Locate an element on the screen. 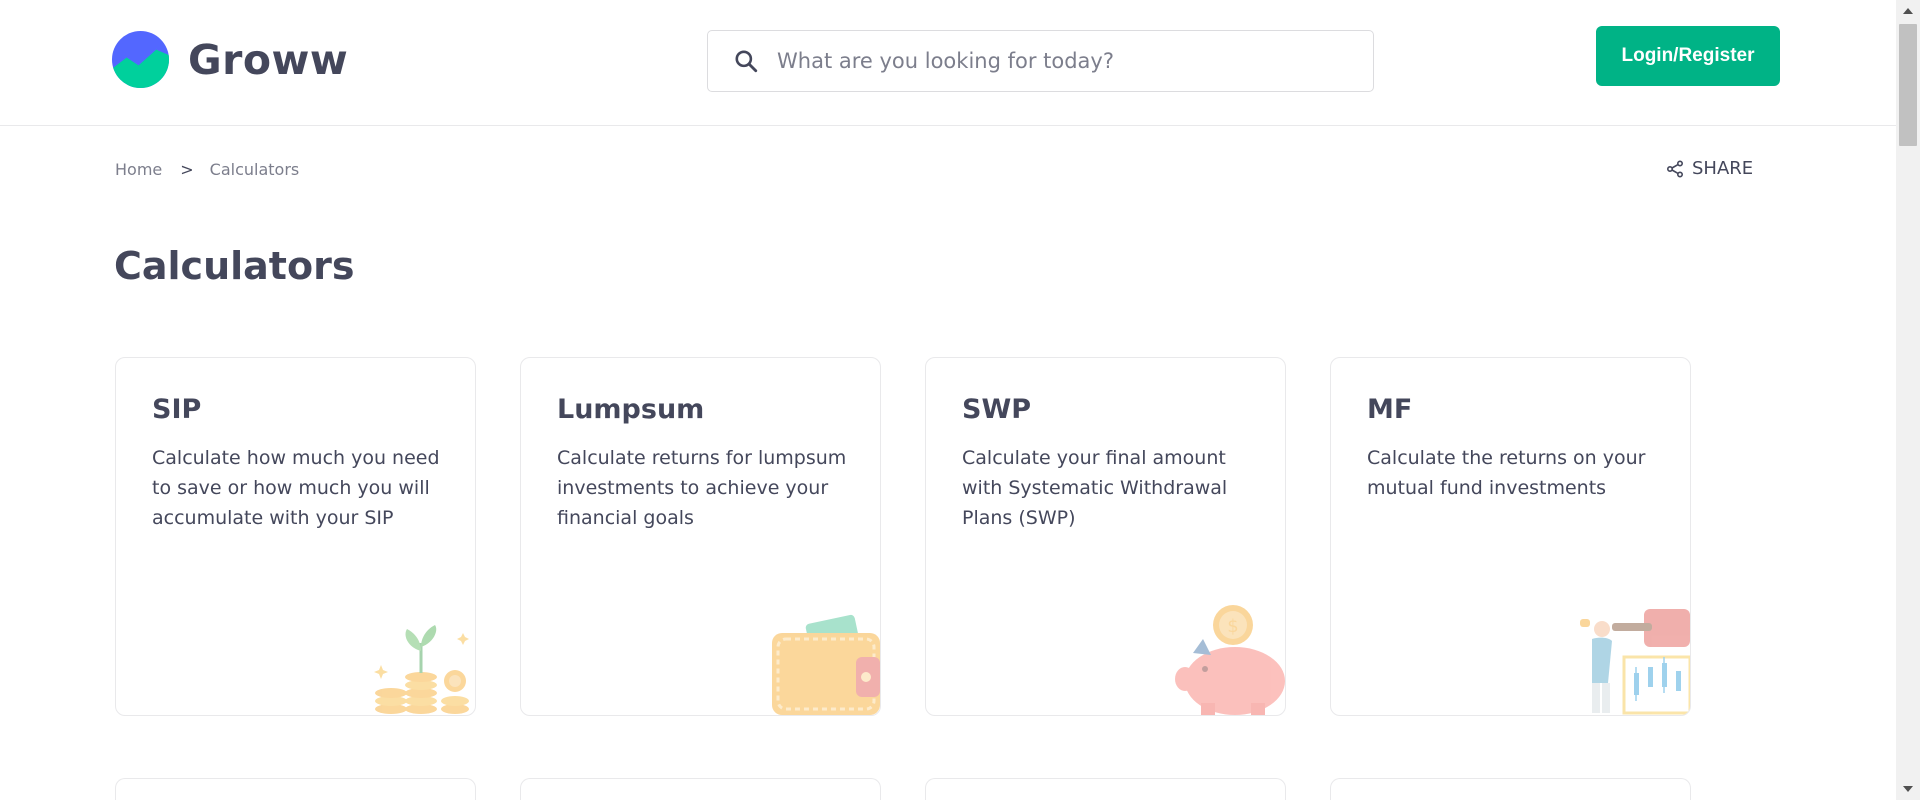 The width and height of the screenshot is (1920, 800). groww-logo-icon is located at coordinates (140, 59).